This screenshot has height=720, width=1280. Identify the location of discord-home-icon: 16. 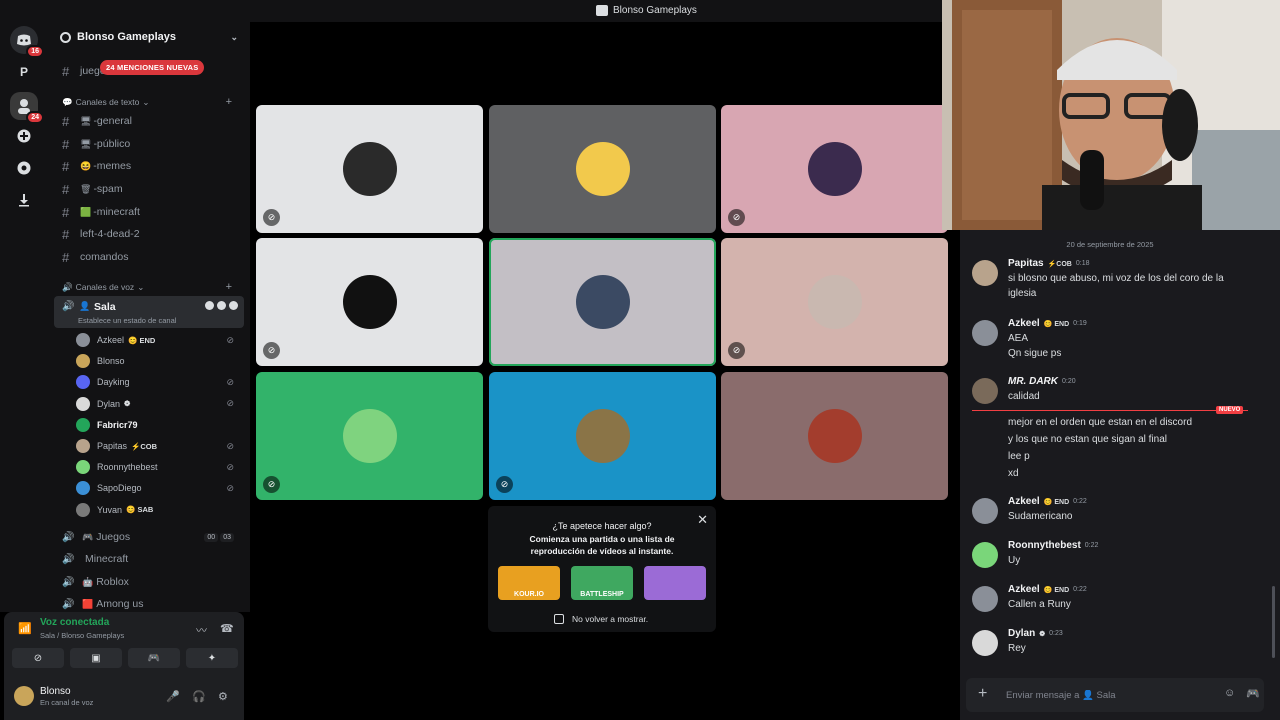
(27, 42).